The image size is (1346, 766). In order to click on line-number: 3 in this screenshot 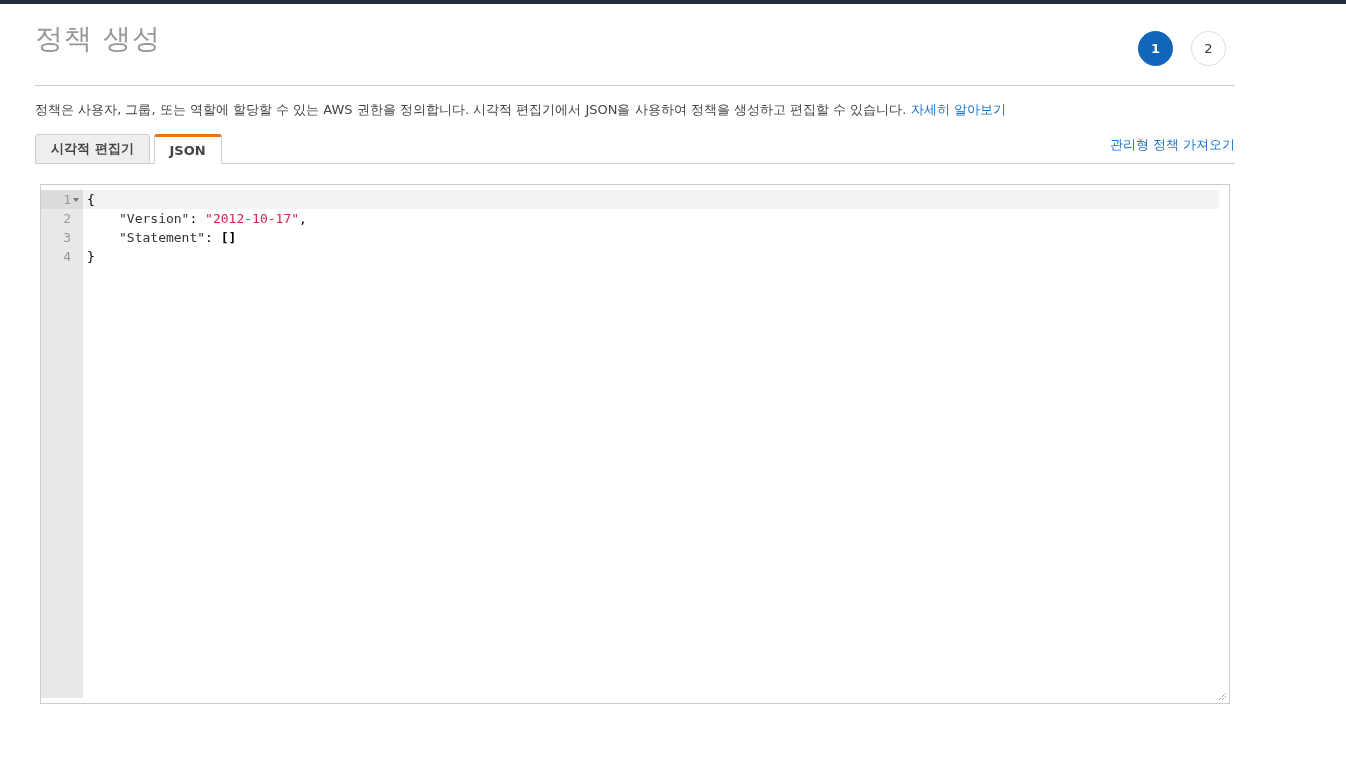, I will do `click(67, 237)`.